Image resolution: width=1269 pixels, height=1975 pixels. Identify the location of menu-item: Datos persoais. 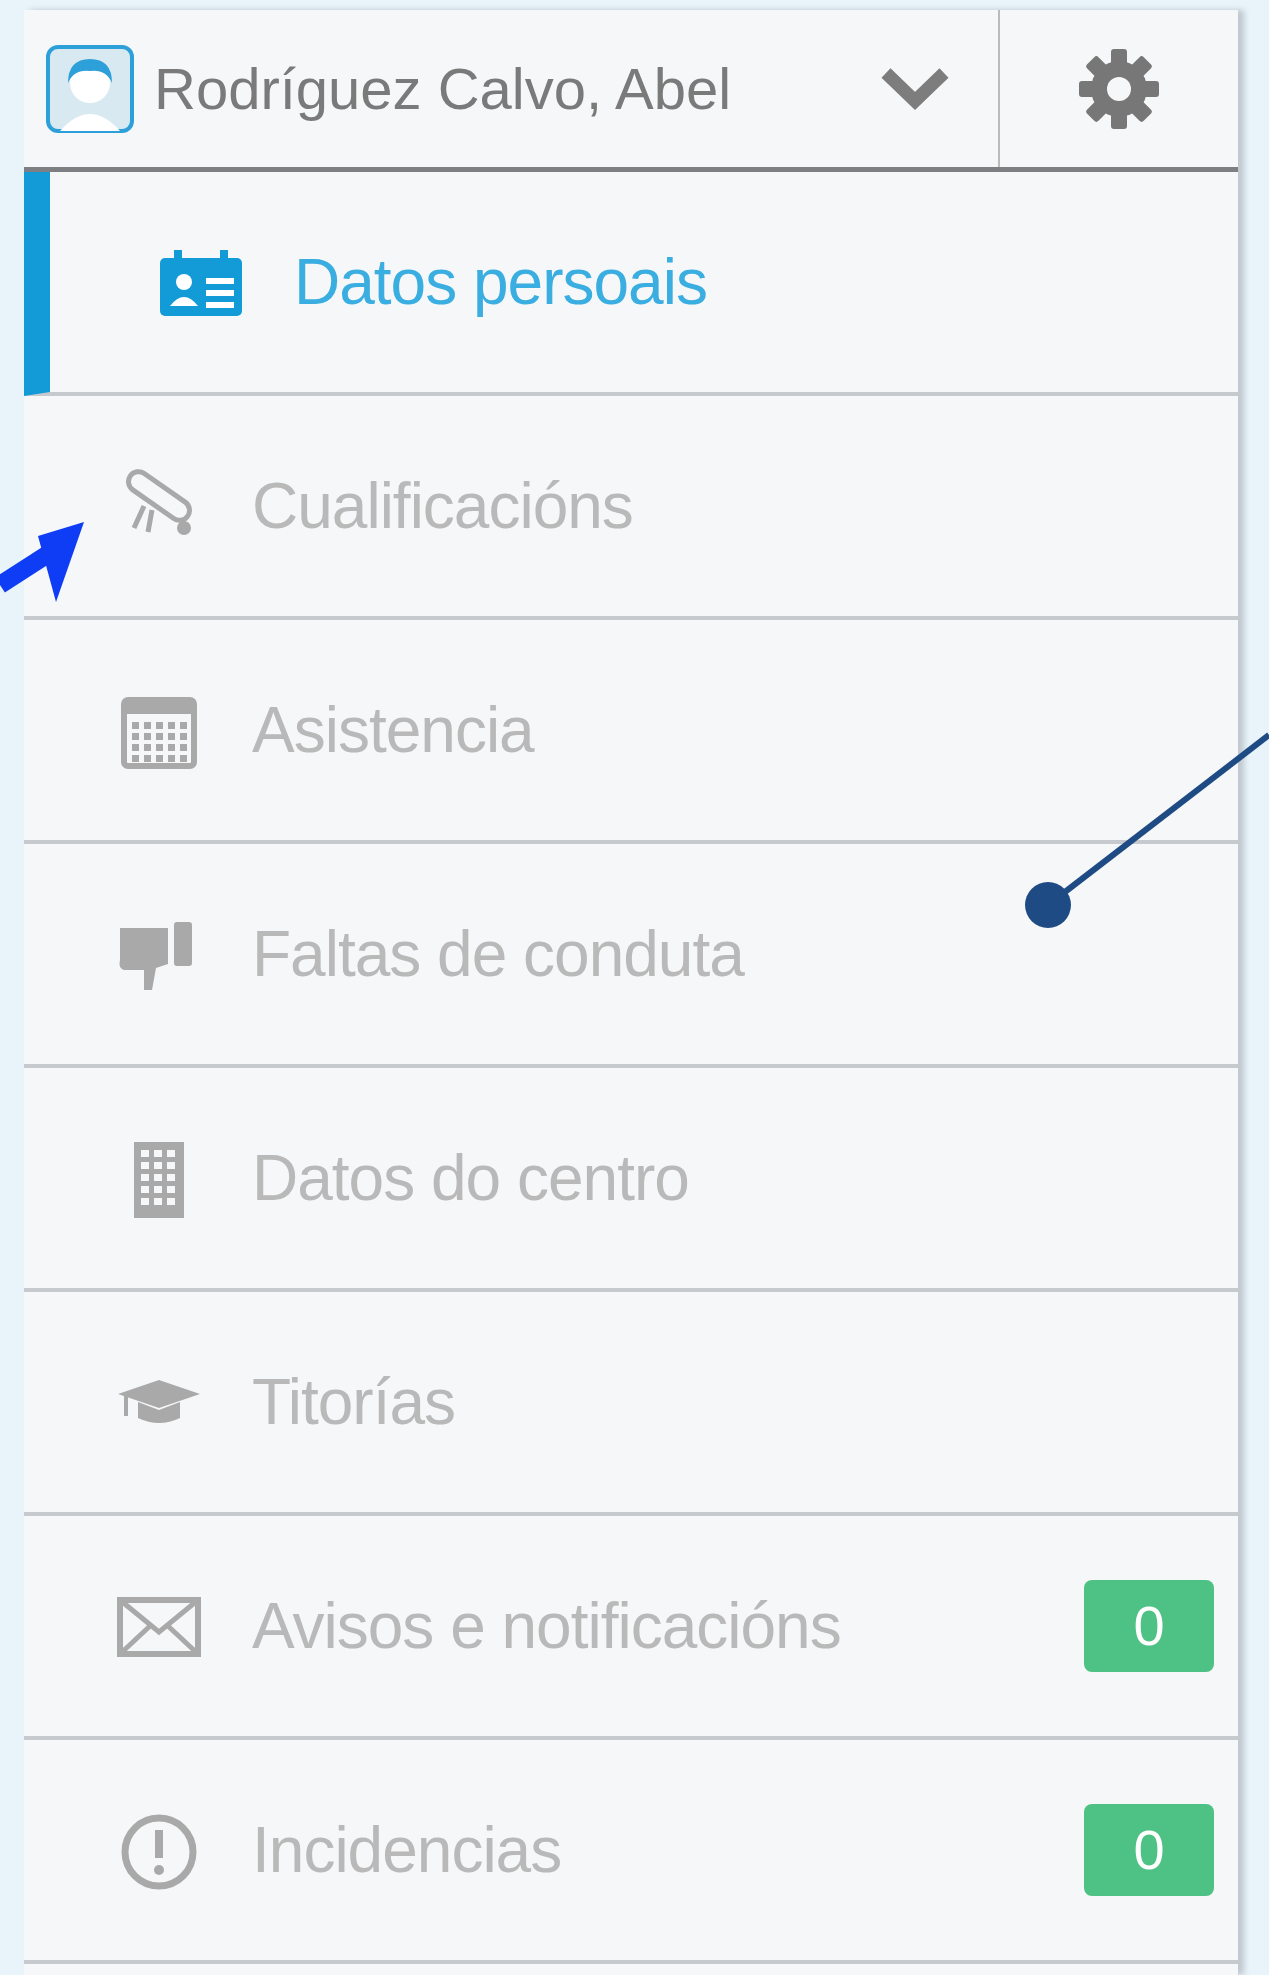
(631, 284).